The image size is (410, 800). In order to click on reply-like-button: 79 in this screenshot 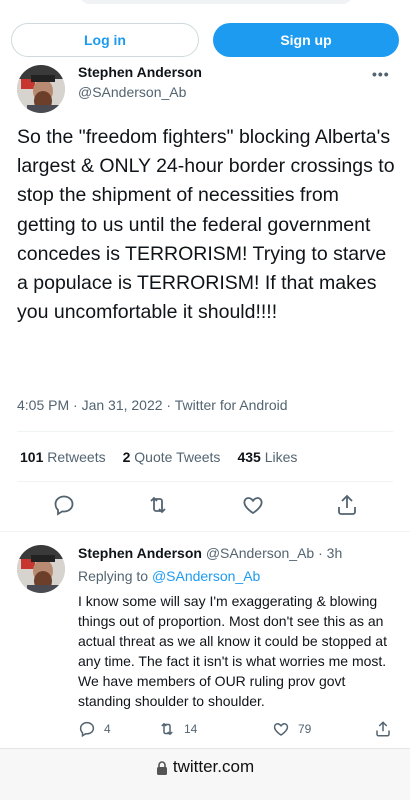, I will do `click(291, 729)`.